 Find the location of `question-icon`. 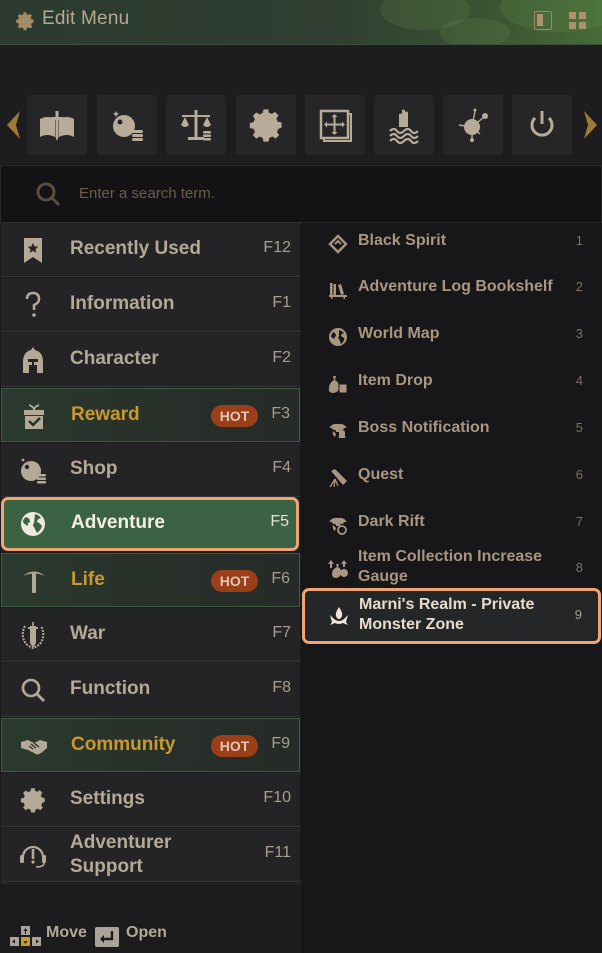

question-icon is located at coordinates (33, 304).